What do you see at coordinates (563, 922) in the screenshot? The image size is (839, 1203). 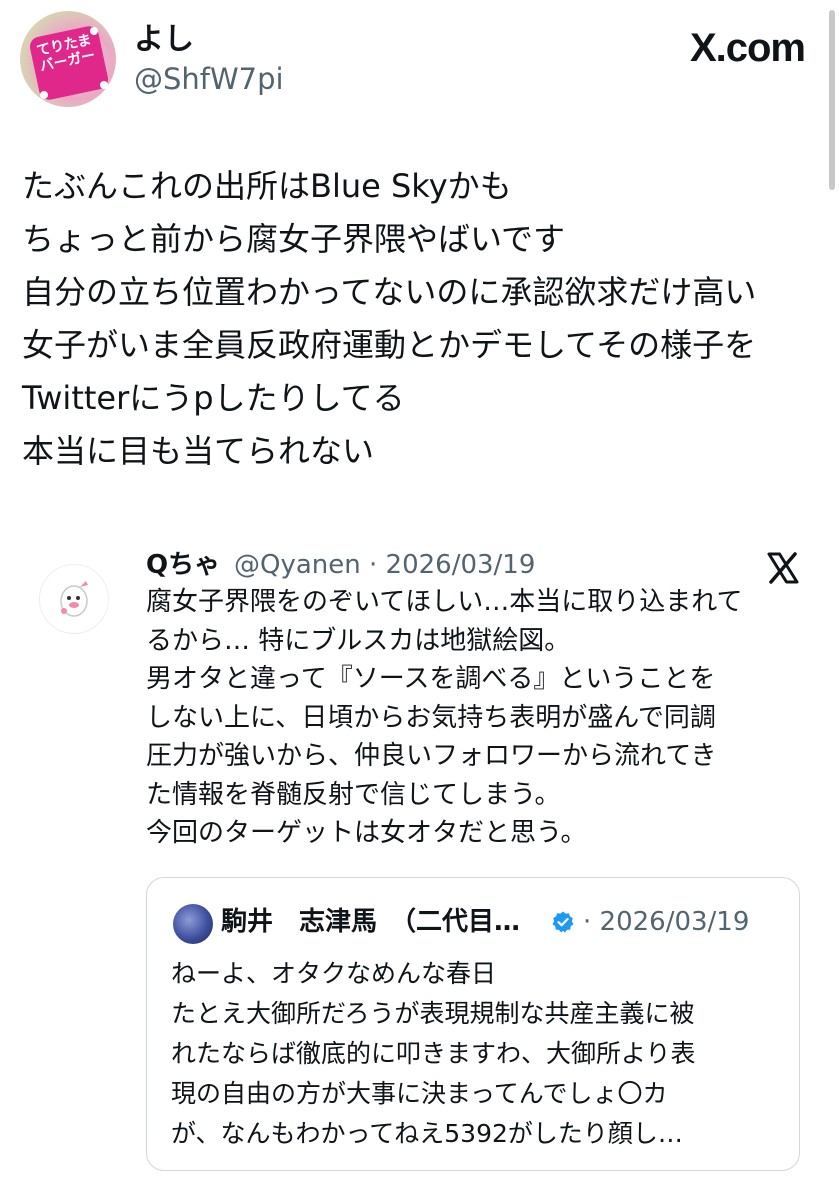 I see `verified-badge-icon` at bounding box center [563, 922].